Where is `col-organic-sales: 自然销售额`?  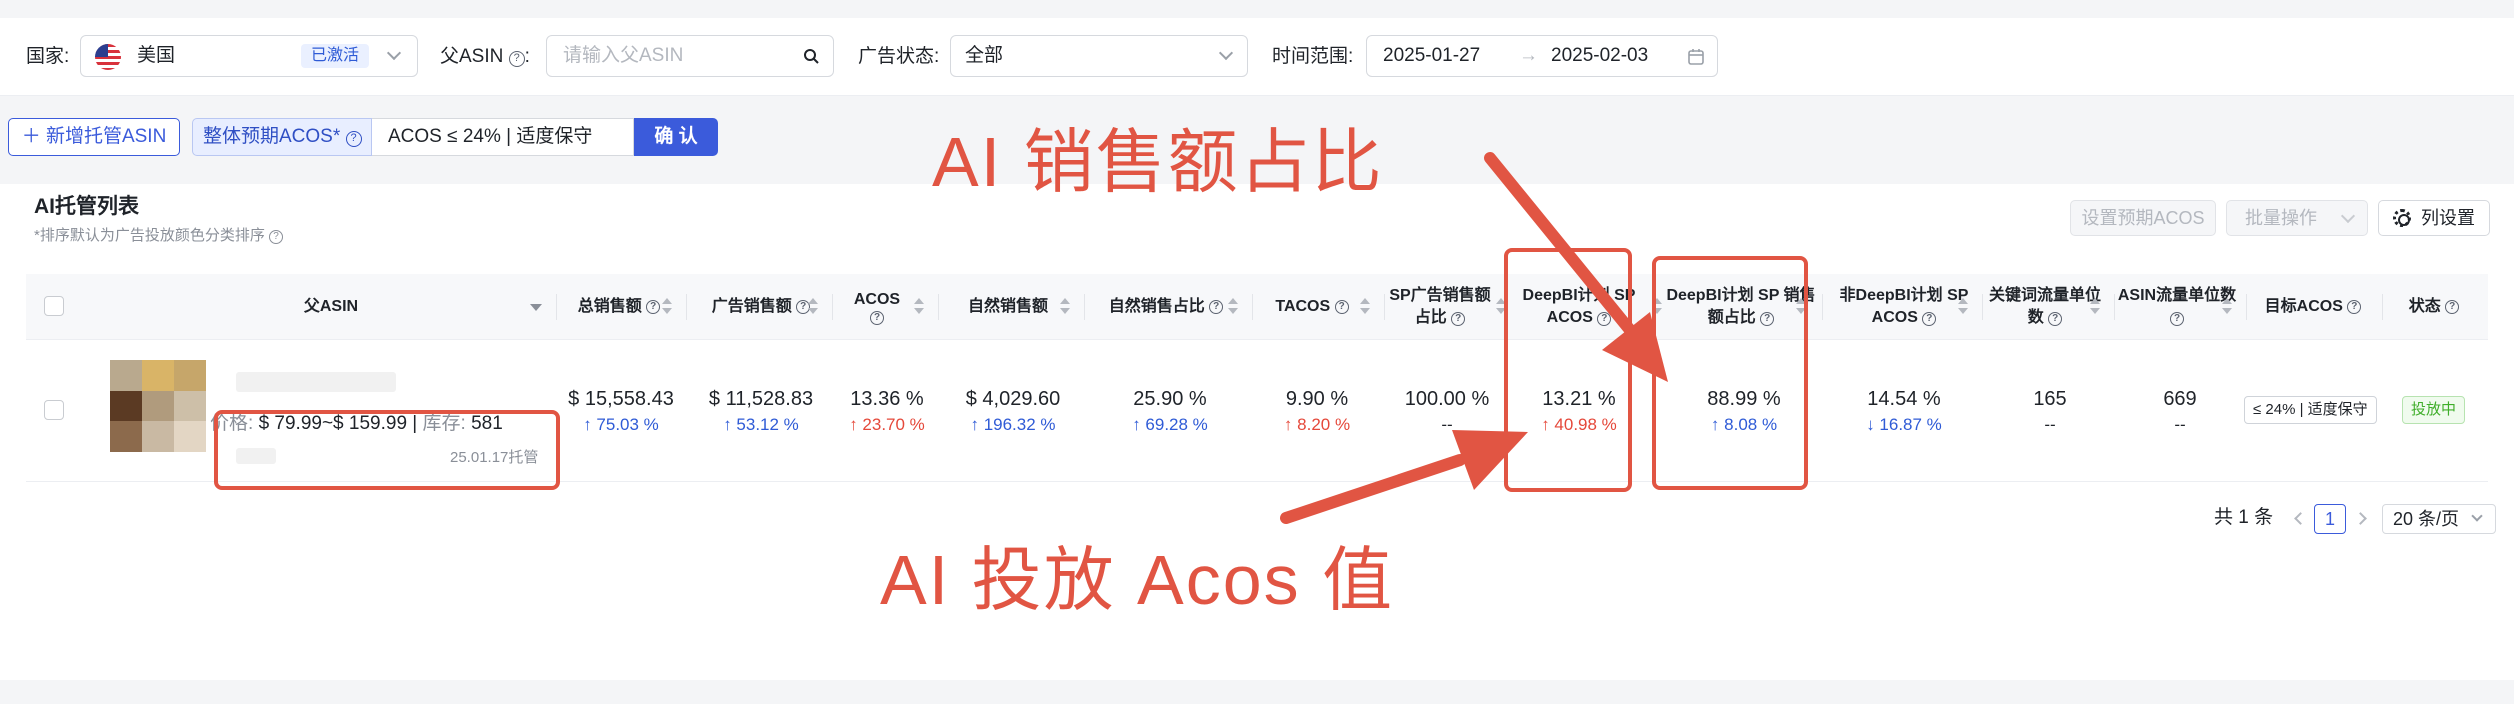 col-organic-sales: 自然销售额 is located at coordinates (1008, 307).